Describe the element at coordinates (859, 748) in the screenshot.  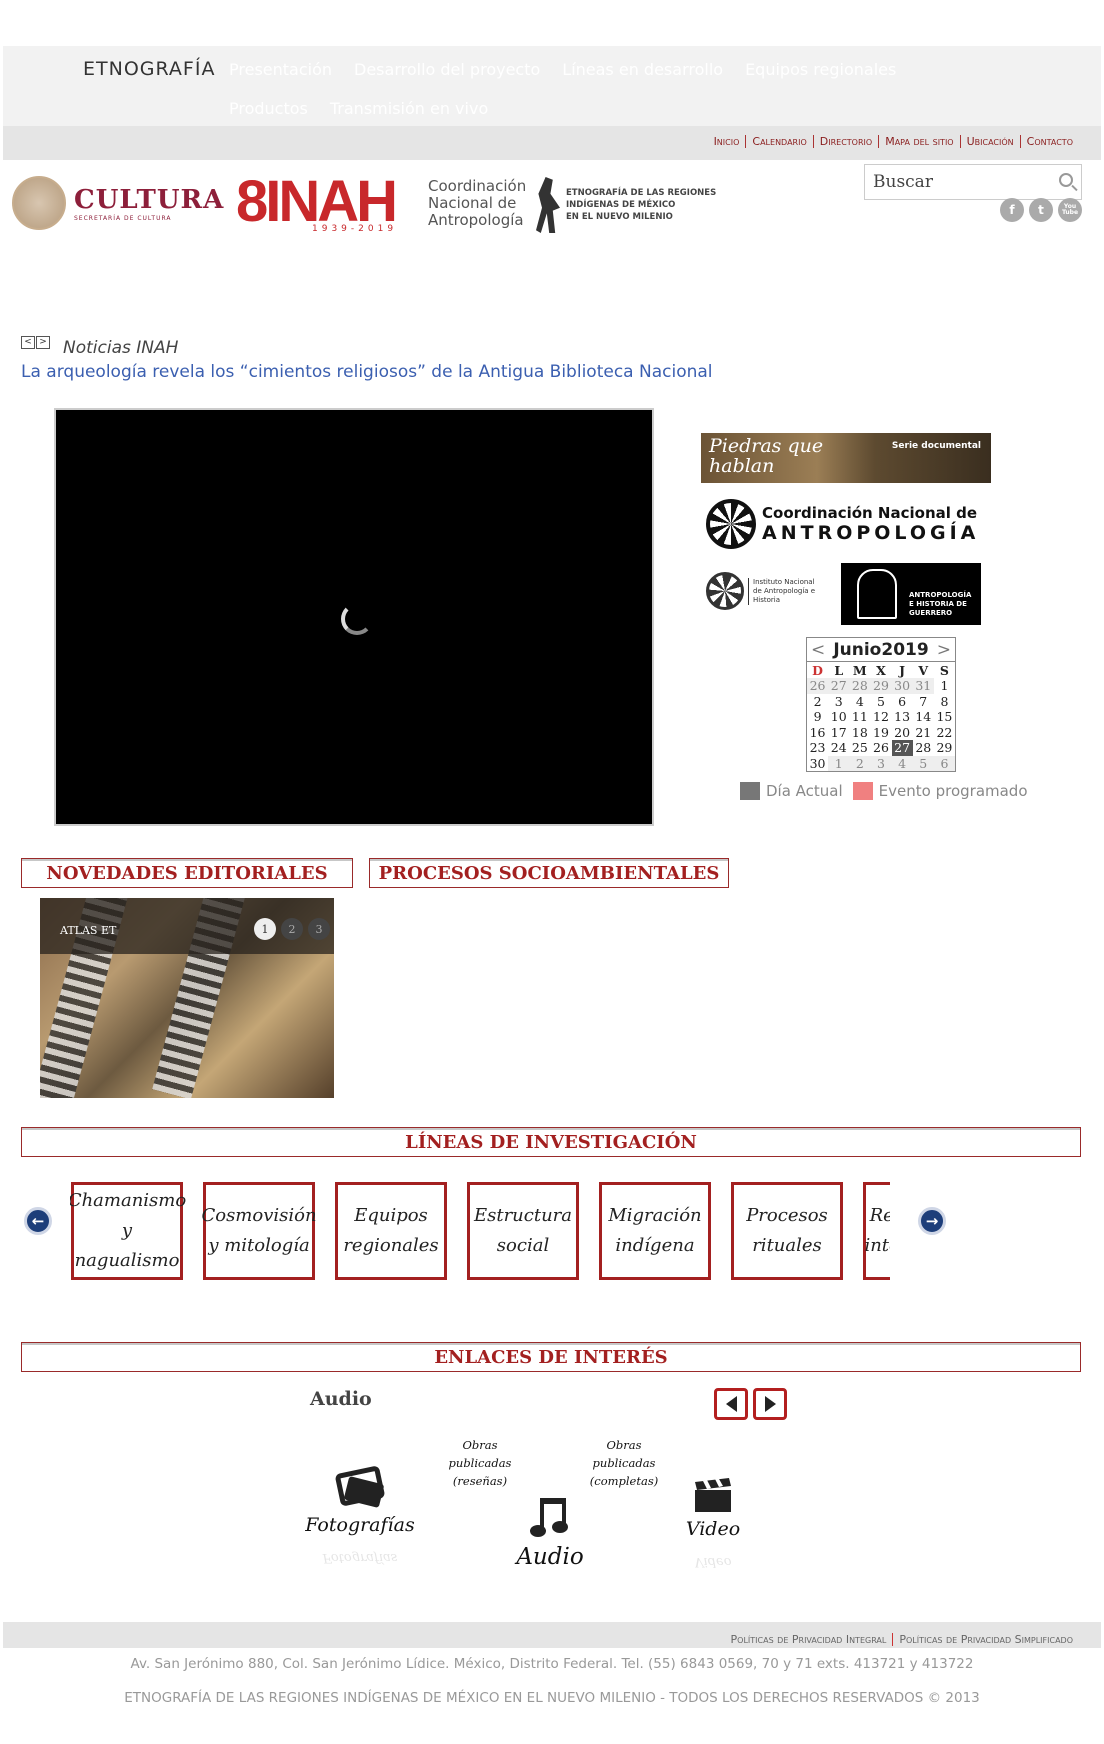
I see `calendar-day: 25` at that location.